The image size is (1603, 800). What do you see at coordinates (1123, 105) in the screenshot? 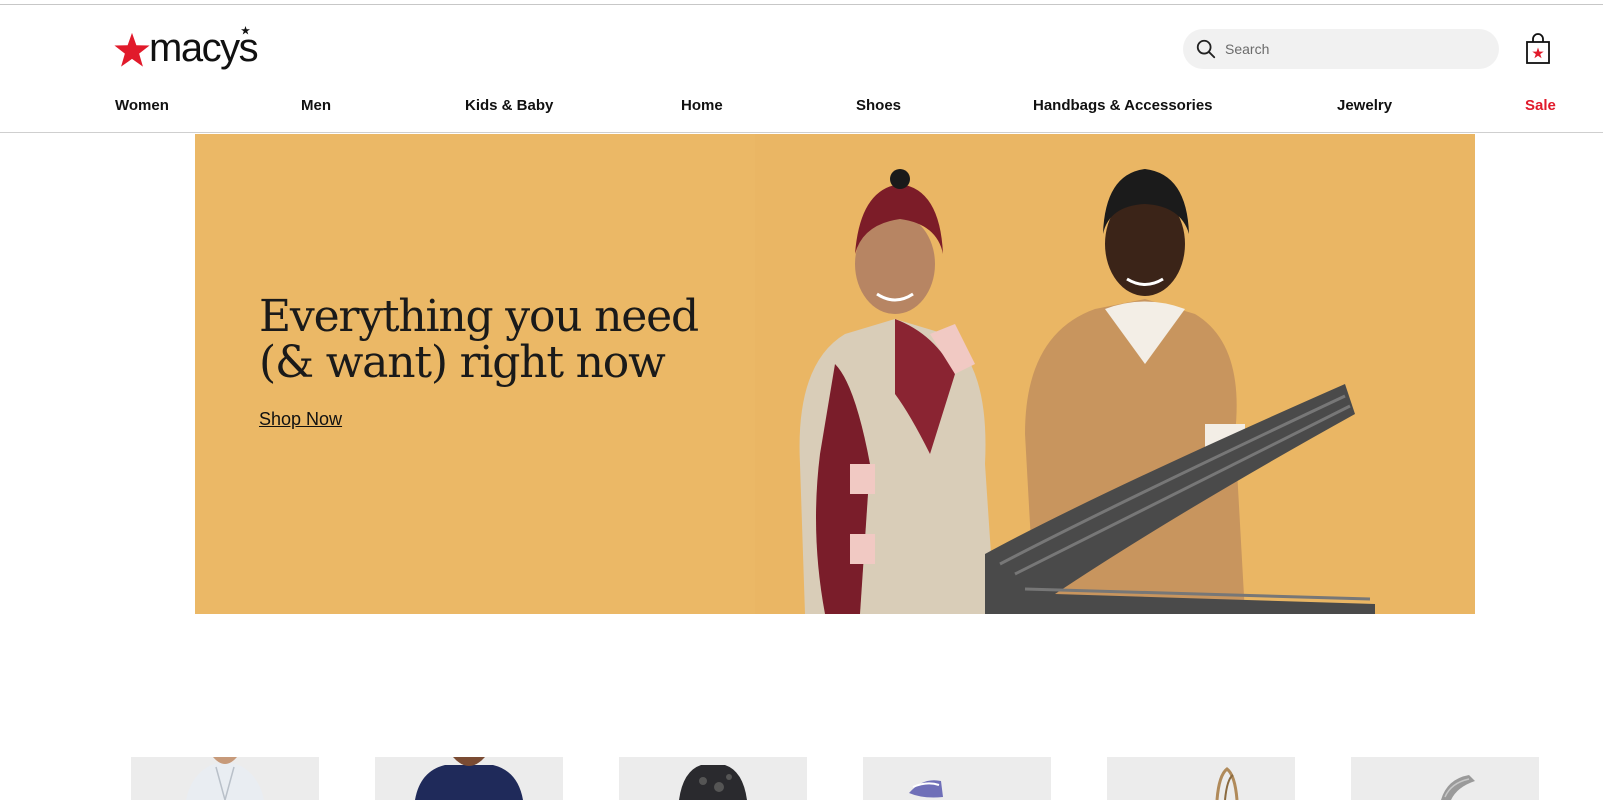
I see `nav-item-handbags-accessories: Handbags & Accessories` at bounding box center [1123, 105].